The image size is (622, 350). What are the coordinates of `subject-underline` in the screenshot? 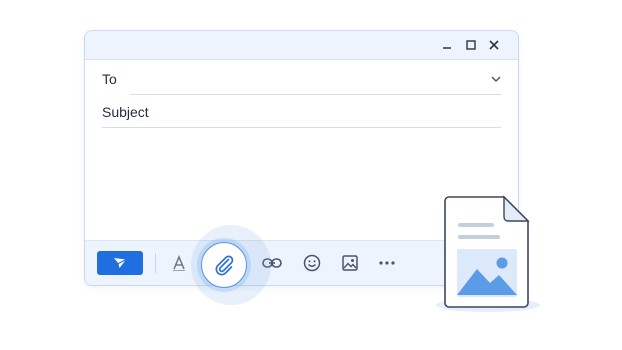 It's located at (301, 127).